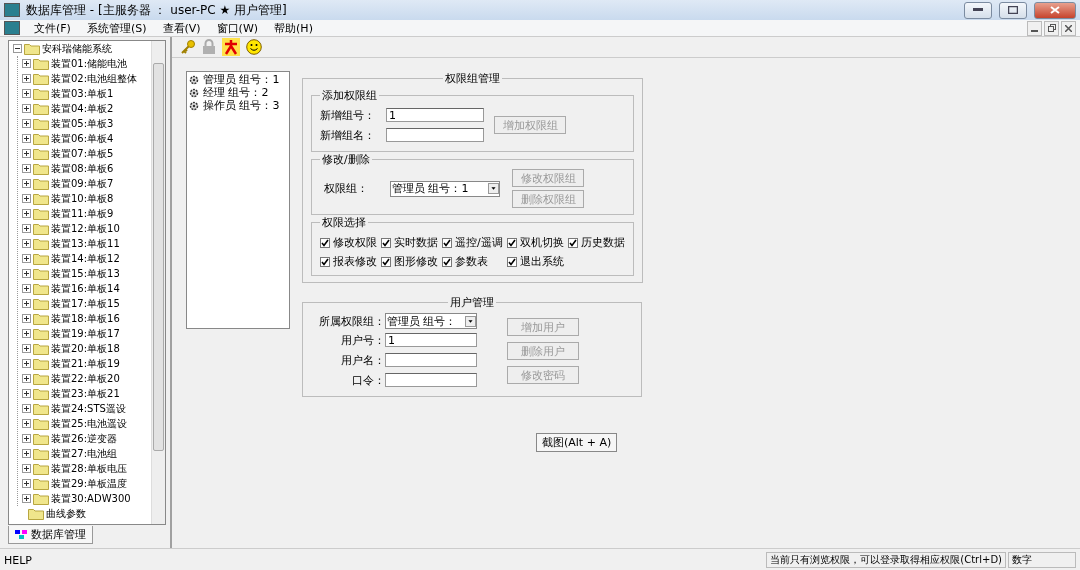 Image resolution: width=1080 pixels, height=570 pixels. I want to click on list-item: 经理 组号：2, so click(236, 92).